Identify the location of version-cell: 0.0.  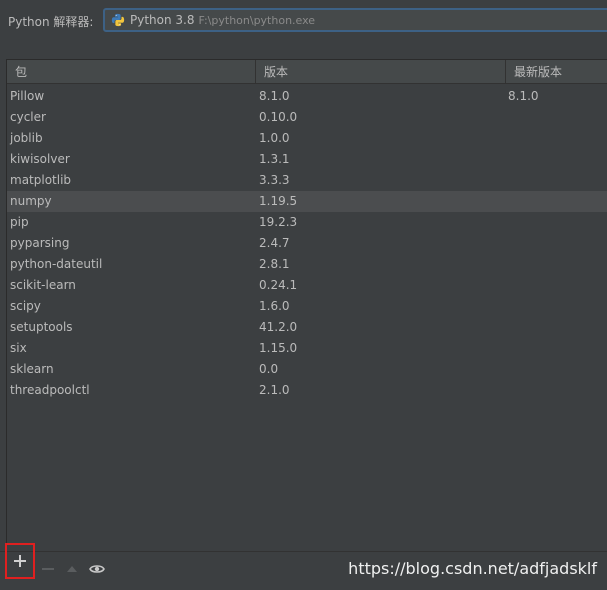
(269, 369).